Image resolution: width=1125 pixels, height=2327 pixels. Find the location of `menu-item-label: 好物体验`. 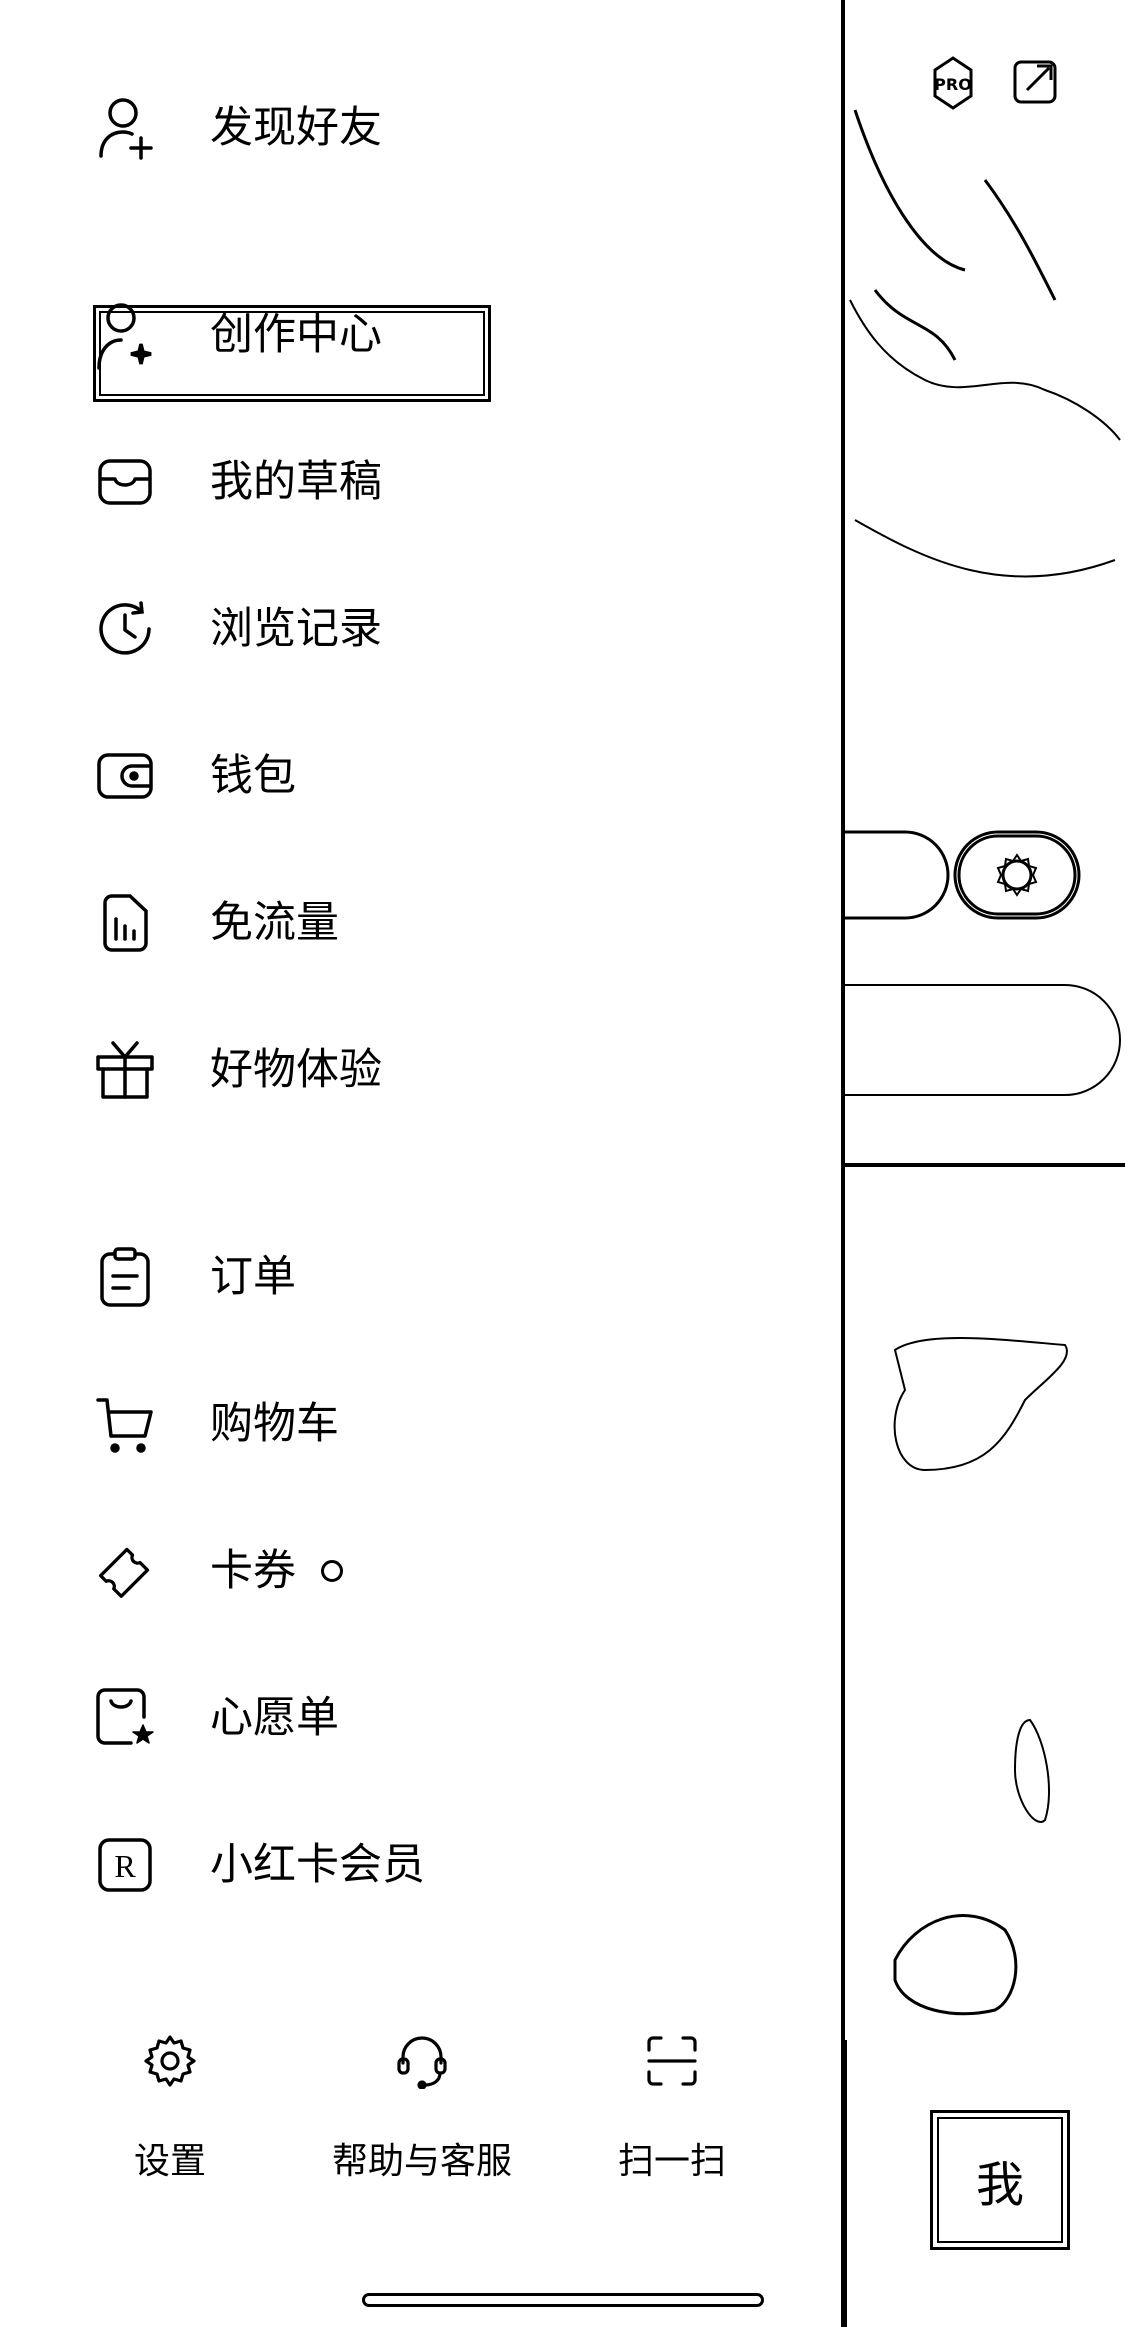

menu-item-label: 好物体验 is located at coordinates (296, 1069).